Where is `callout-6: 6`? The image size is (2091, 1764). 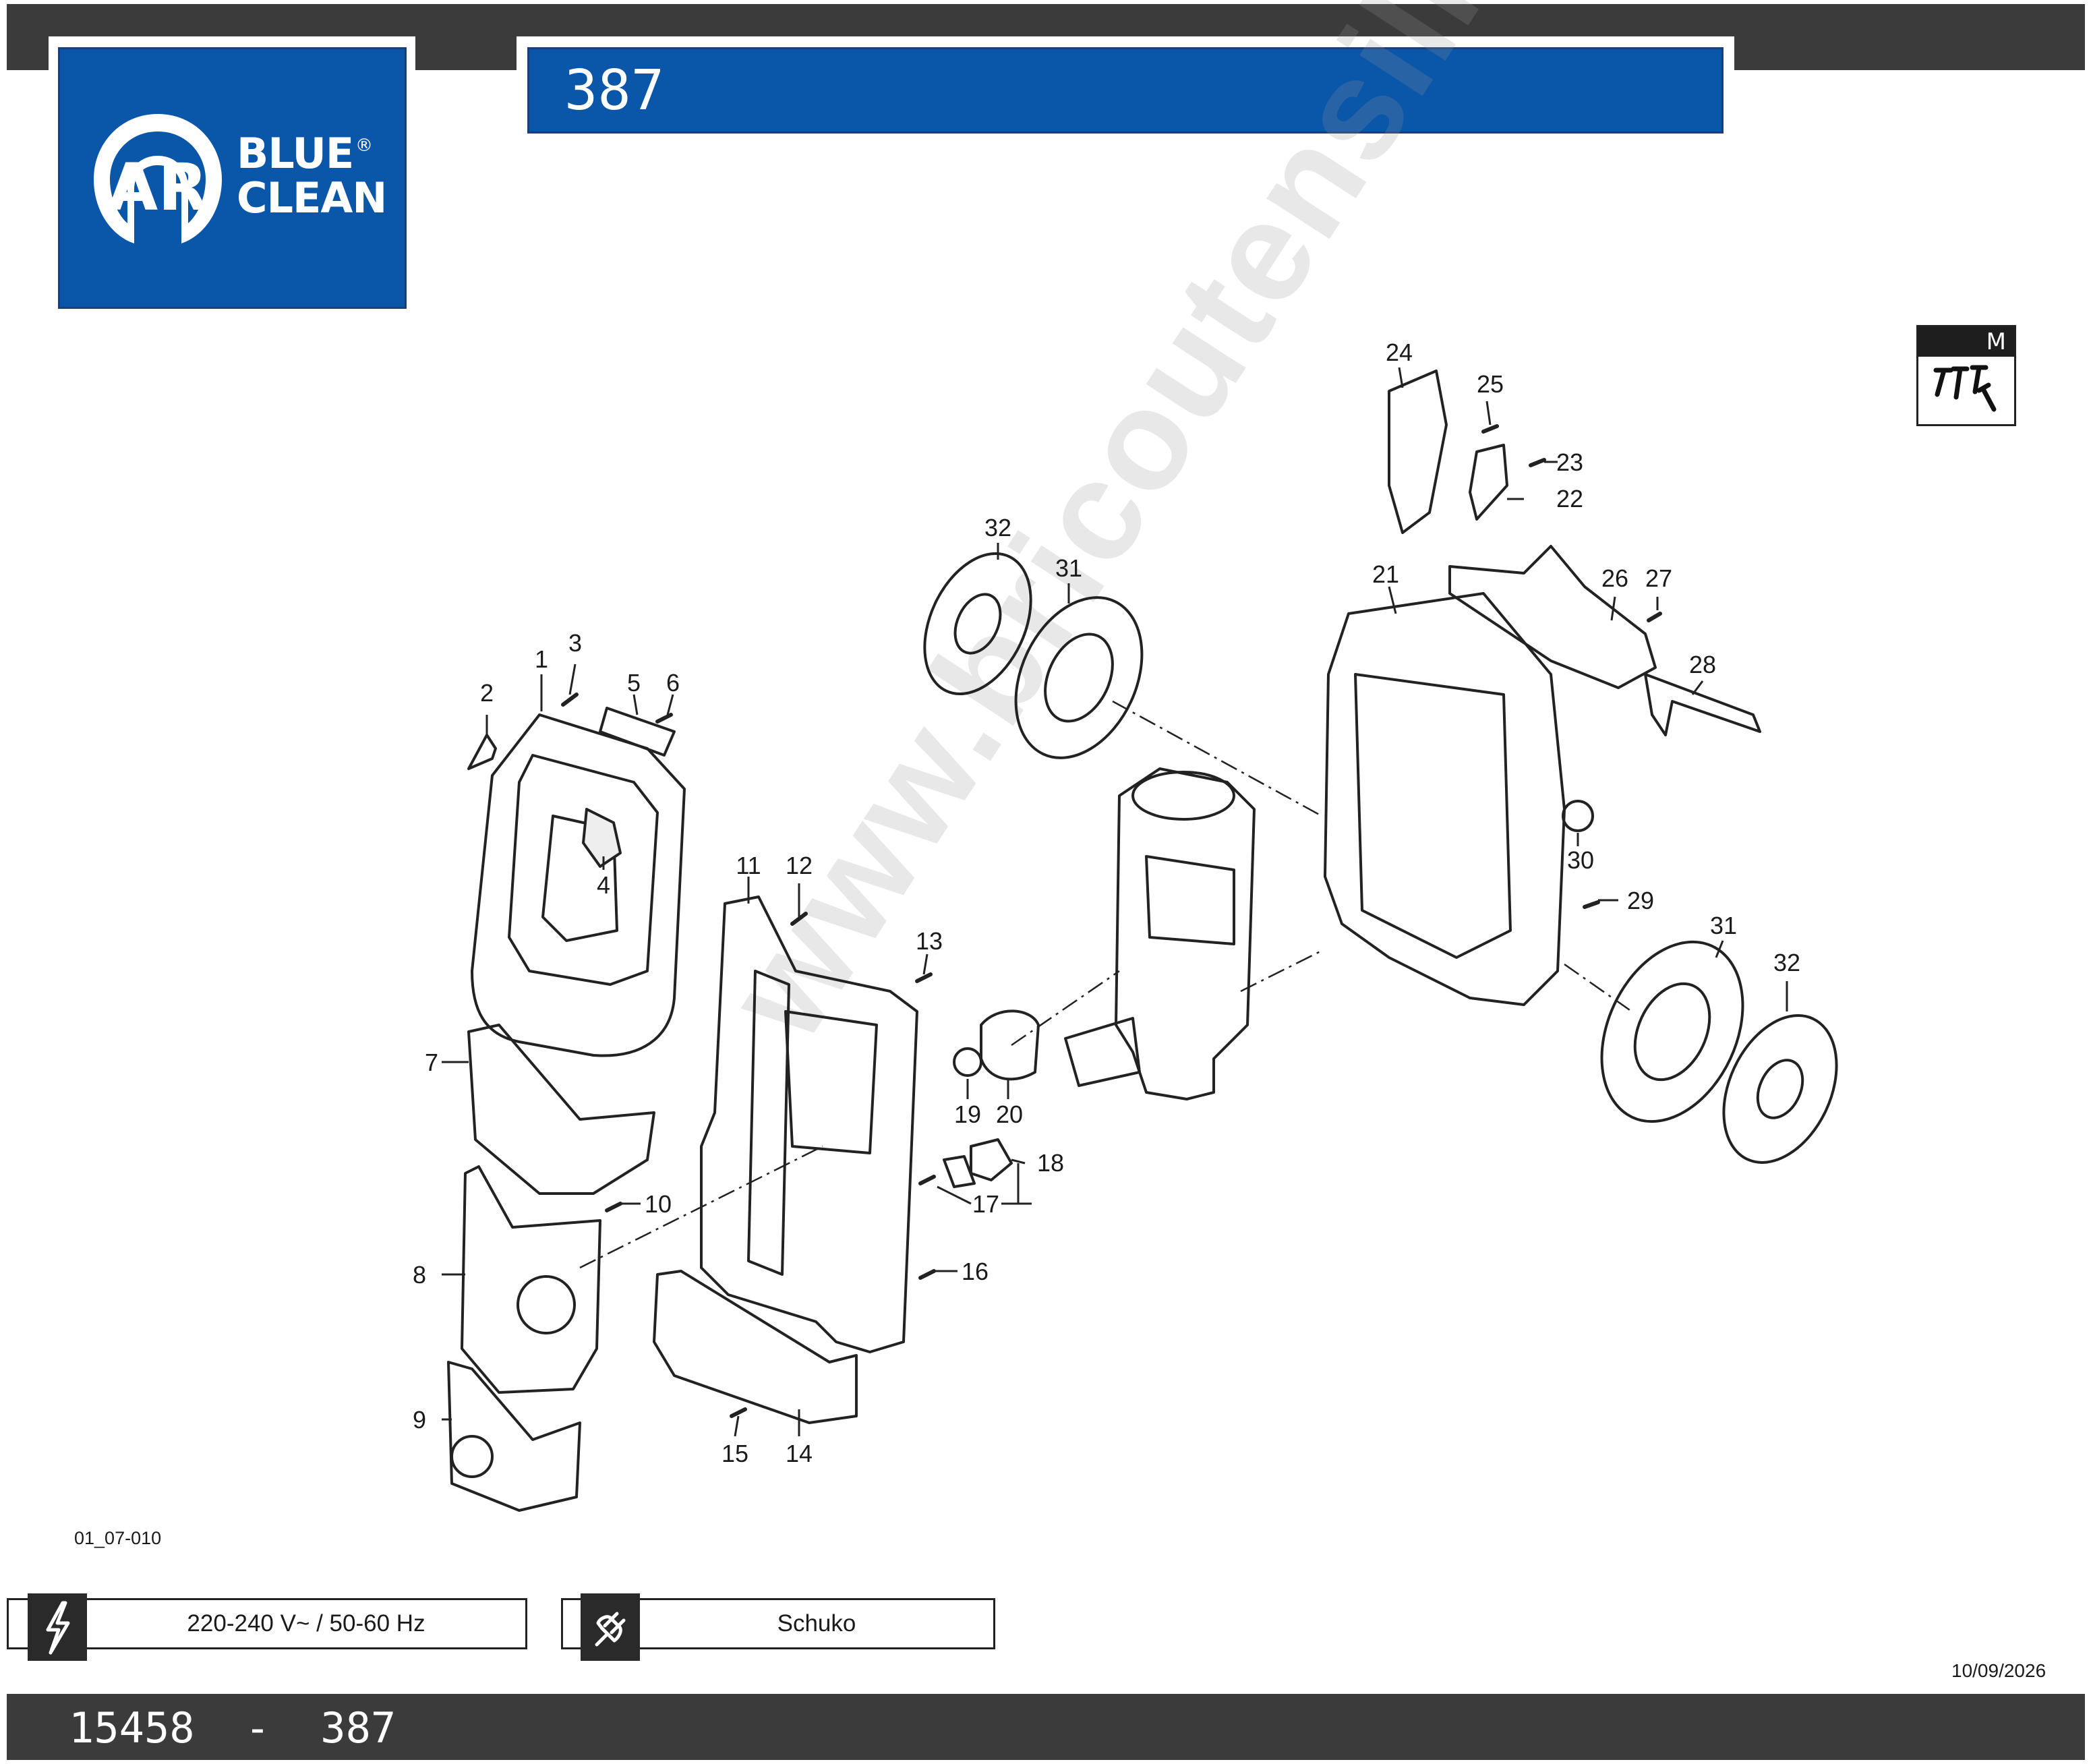 callout-6: 6 is located at coordinates (673, 683).